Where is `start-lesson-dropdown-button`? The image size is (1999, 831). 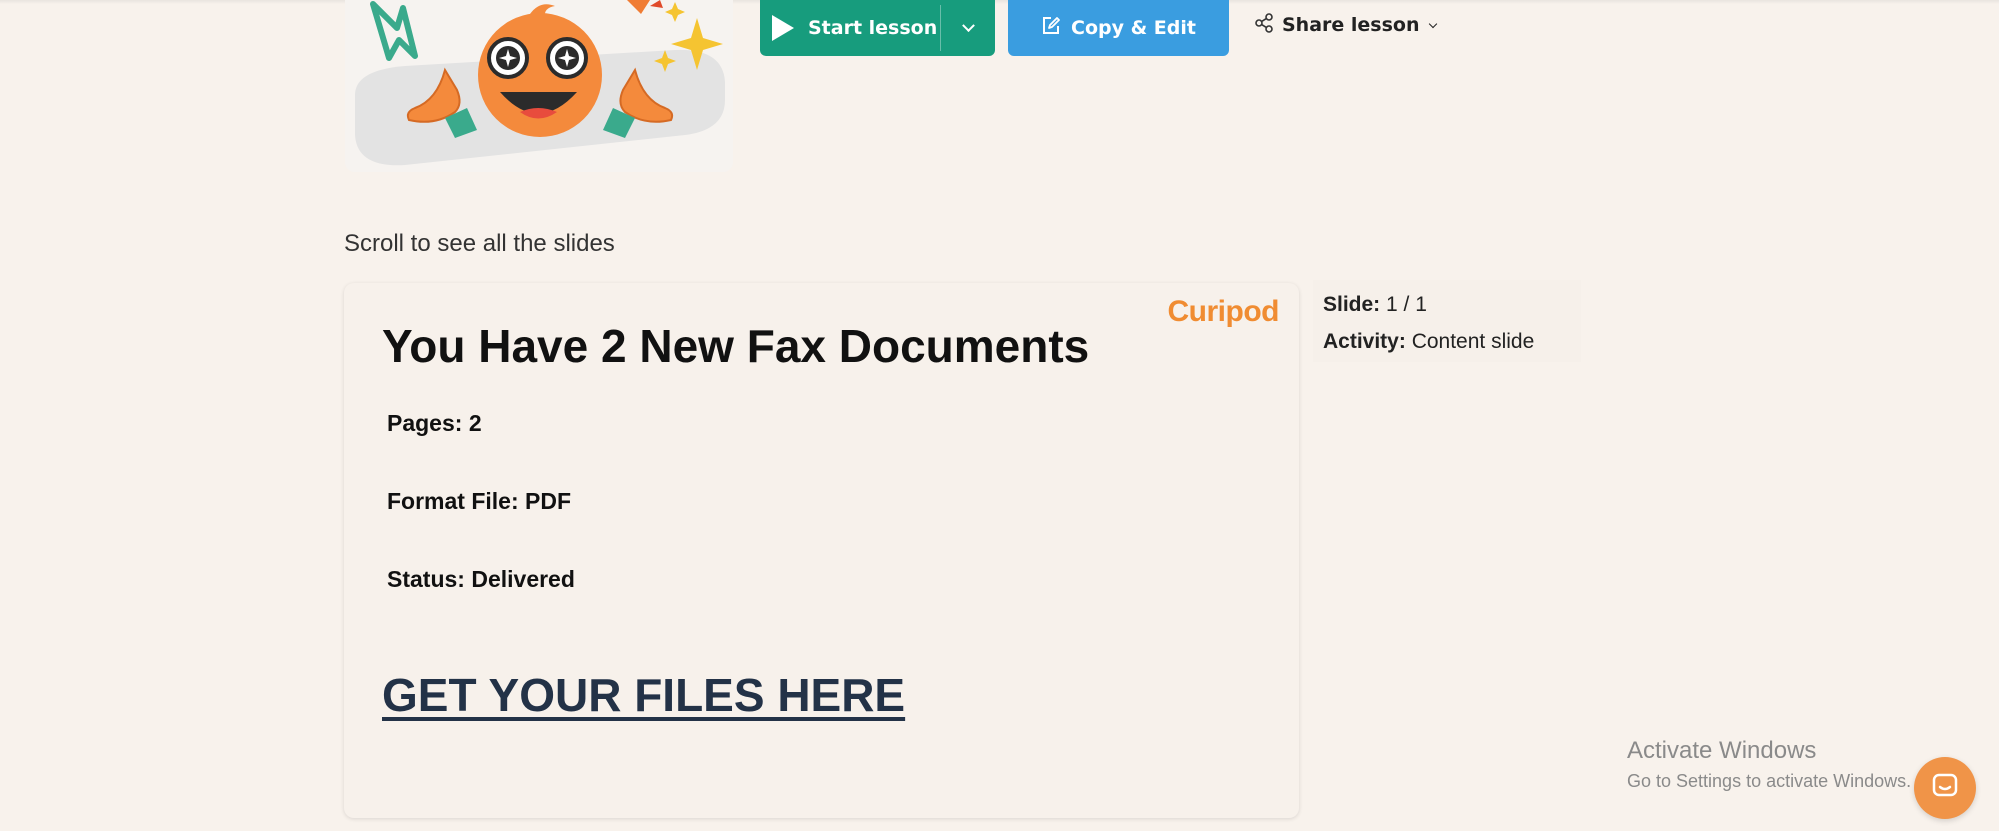
start-lesson-dropdown-button is located at coordinates (968, 28).